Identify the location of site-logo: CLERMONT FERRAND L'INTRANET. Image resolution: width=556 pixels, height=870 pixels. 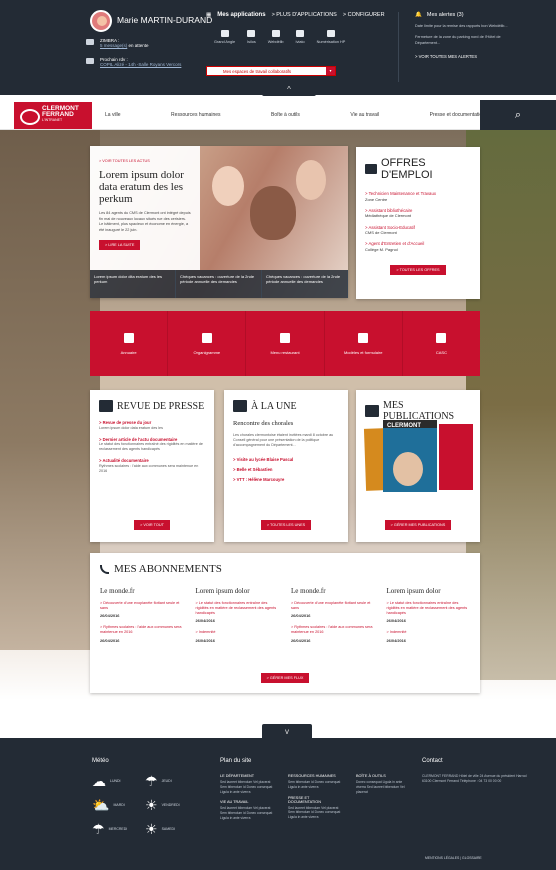
(53, 115).